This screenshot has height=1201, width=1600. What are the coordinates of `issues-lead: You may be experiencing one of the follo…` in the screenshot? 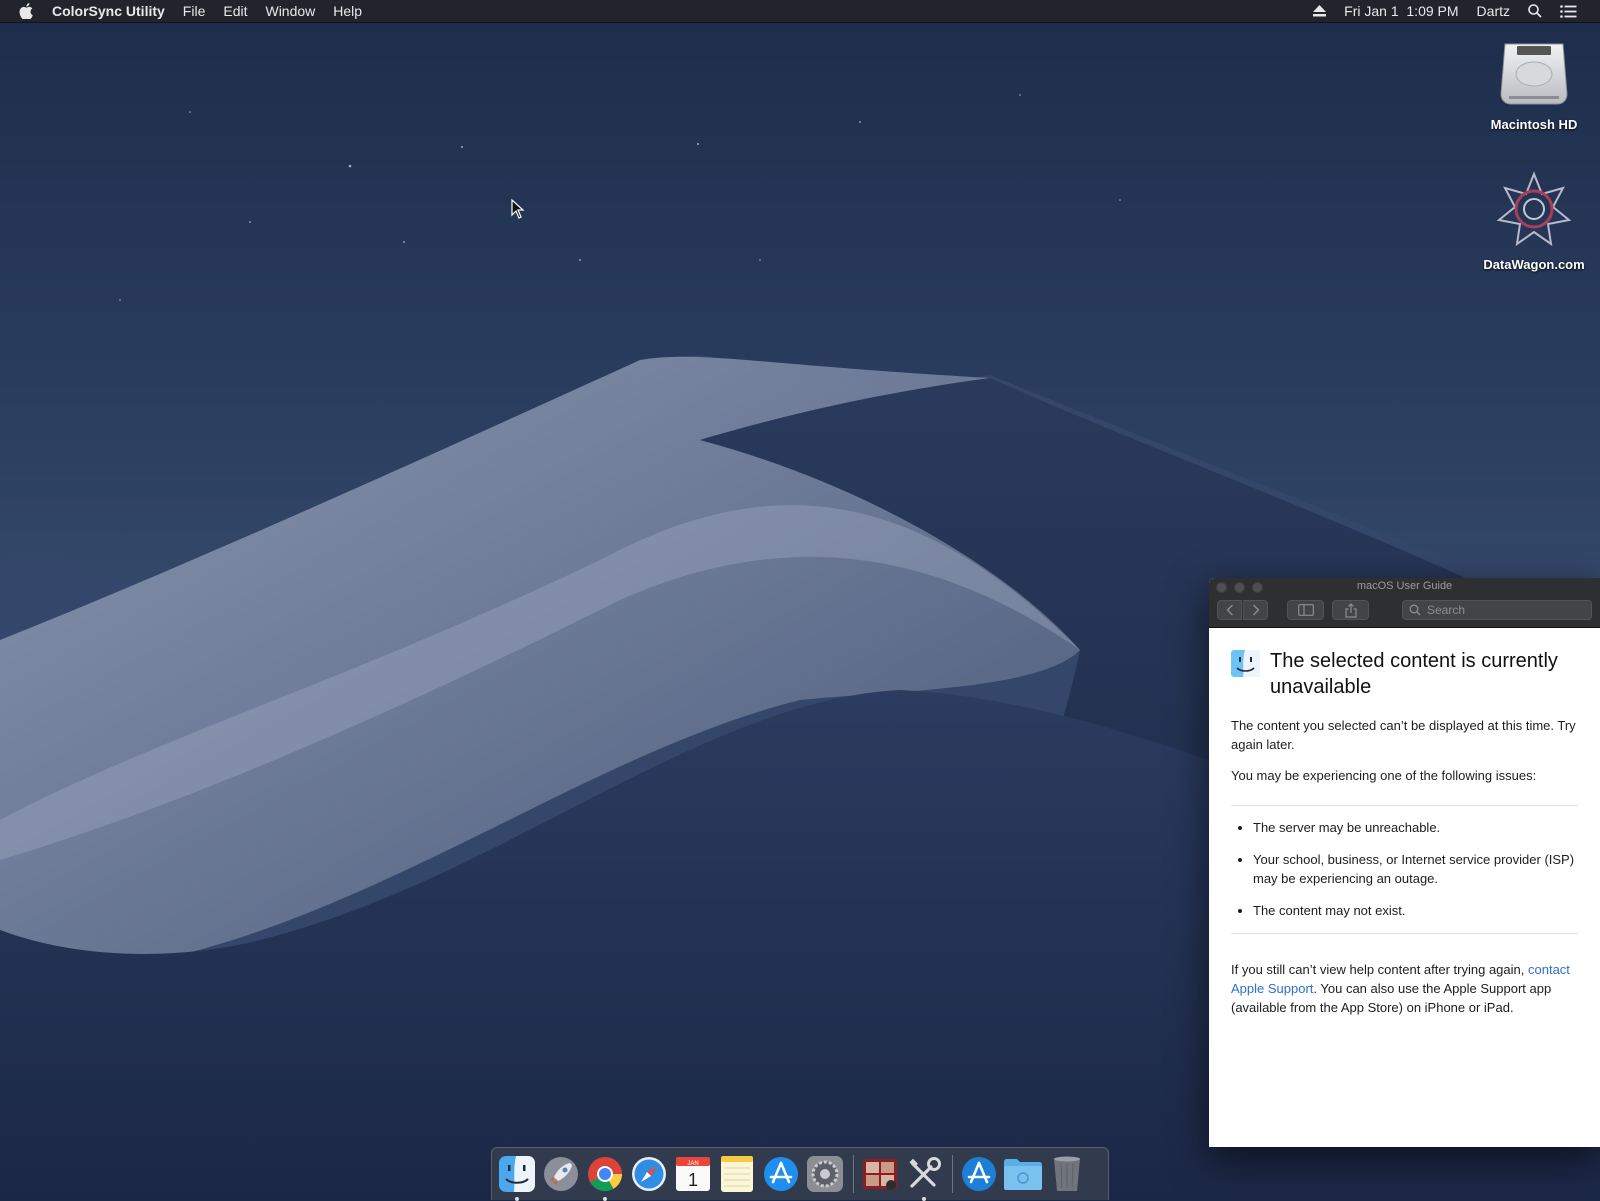 It's located at (1384, 775).